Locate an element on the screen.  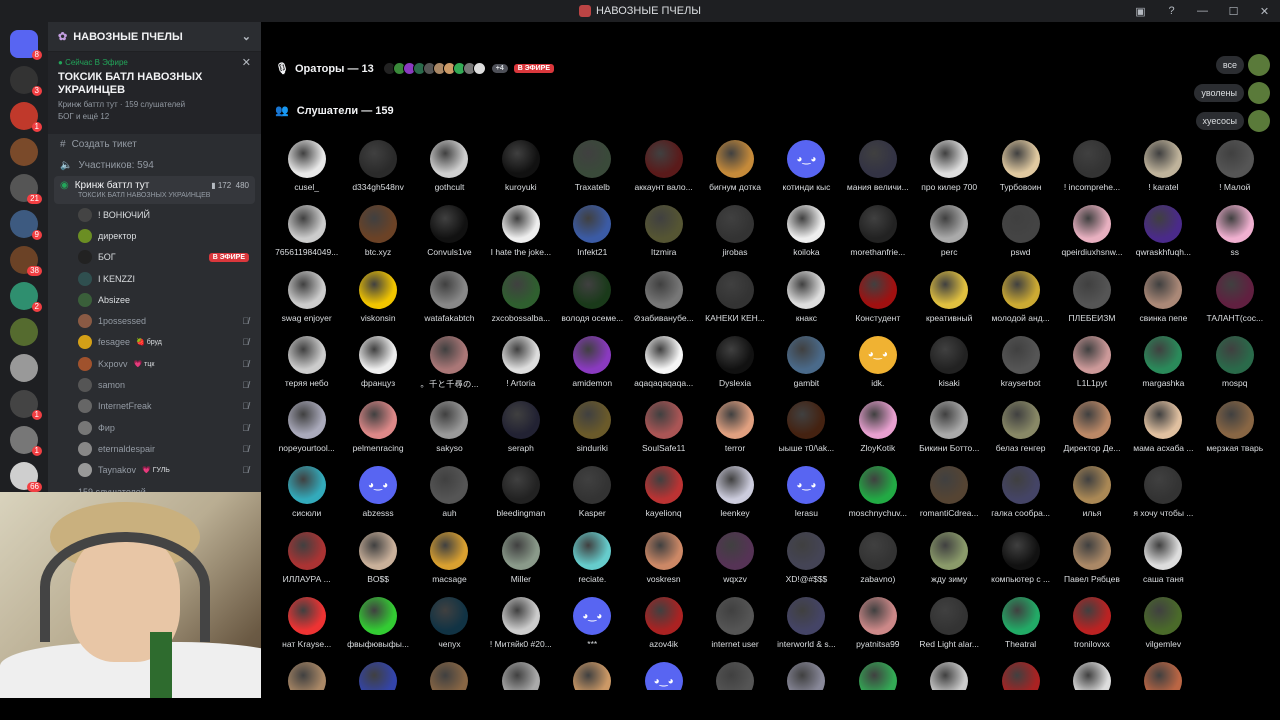
listener-tile: terror is located at coordinates (734, 433).